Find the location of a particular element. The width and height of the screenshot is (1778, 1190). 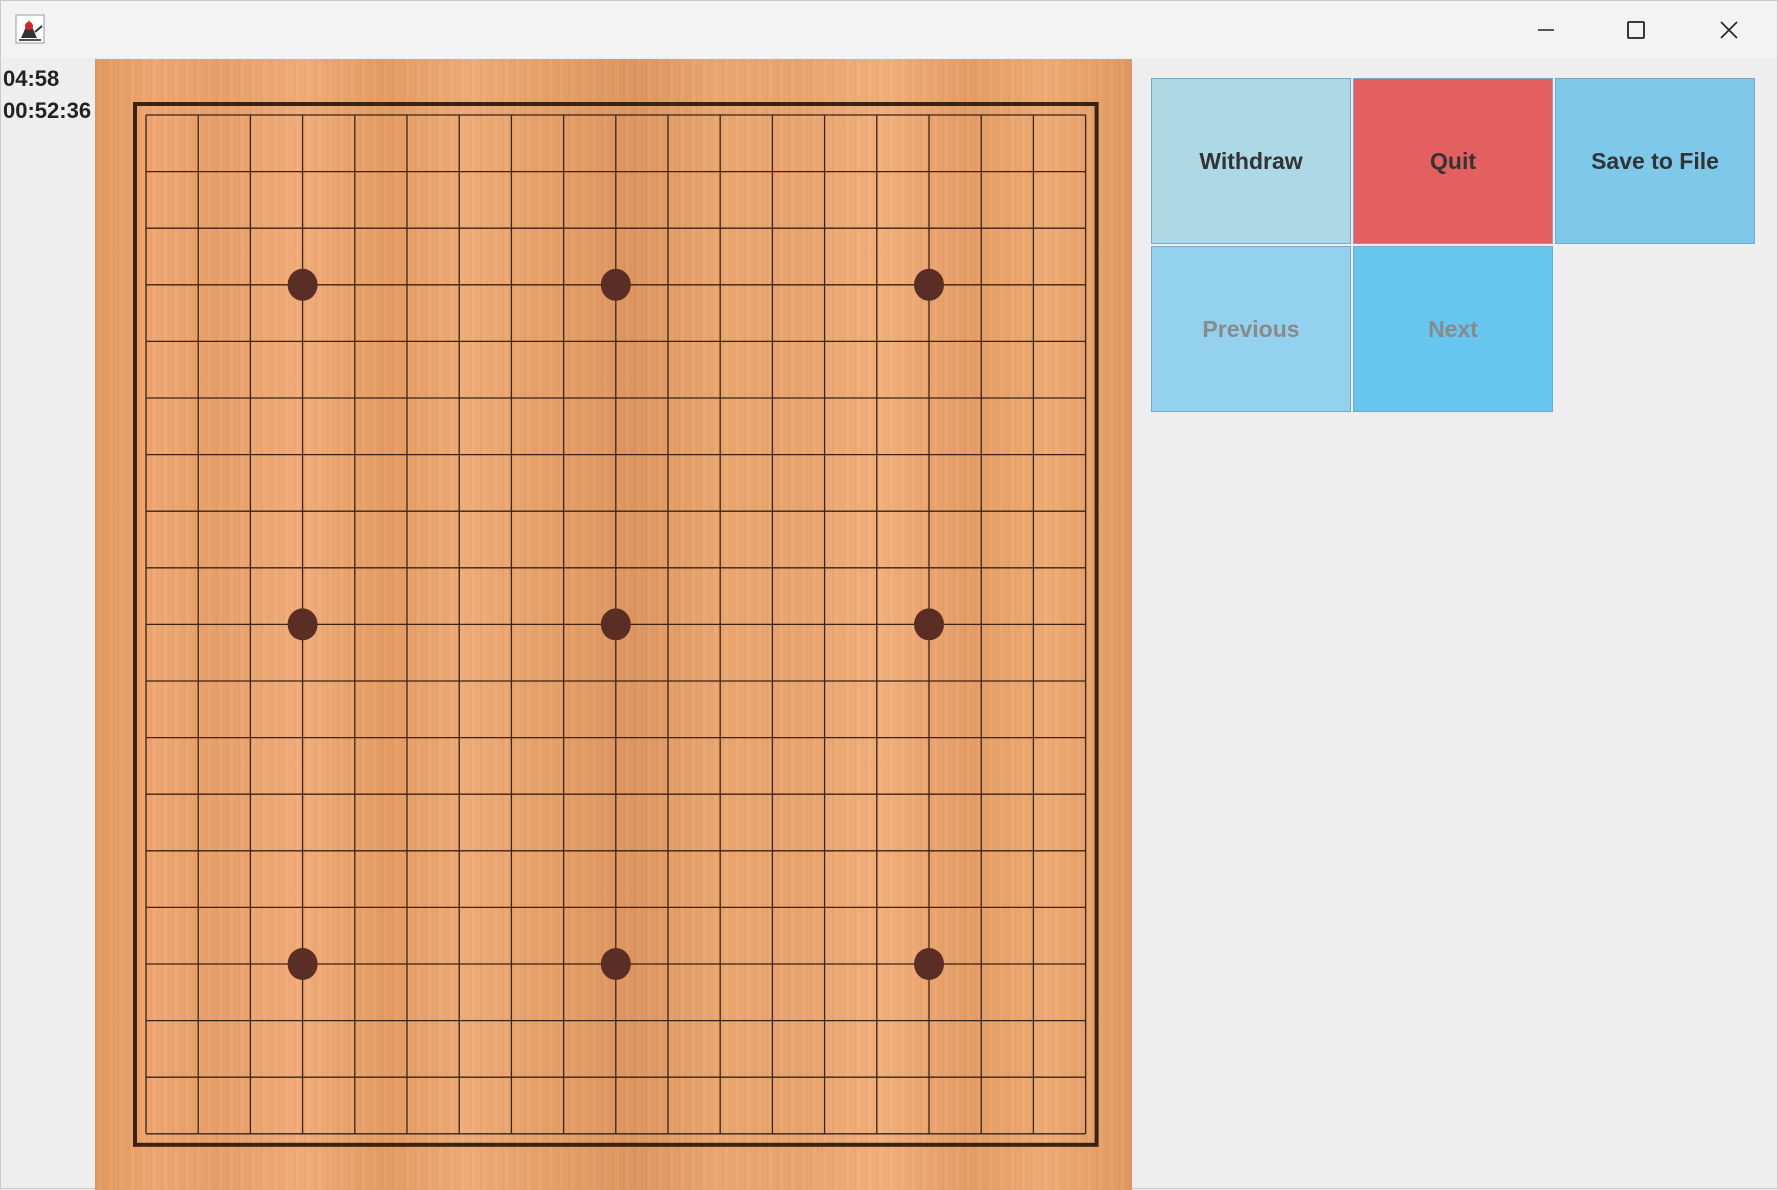

save-to-file-button: Save to File is located at coordinates (1655, 161).